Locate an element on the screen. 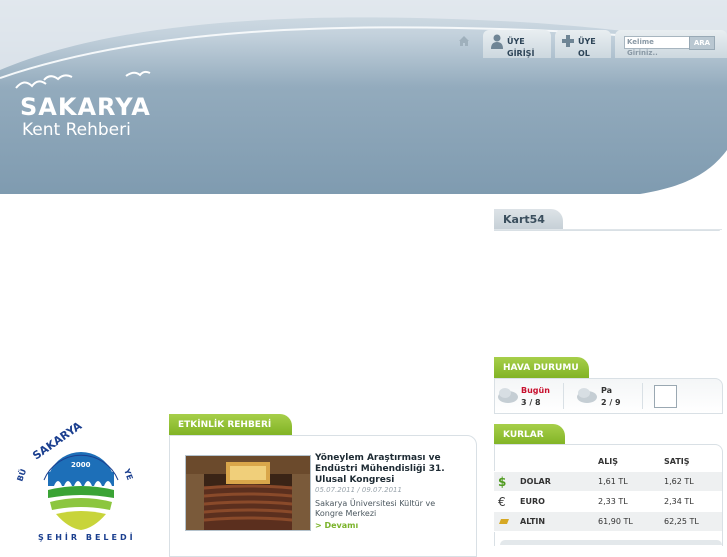 This screenshot has width=727, height=557. weather-day-label: Bugün is located at coordinates (535, 390).